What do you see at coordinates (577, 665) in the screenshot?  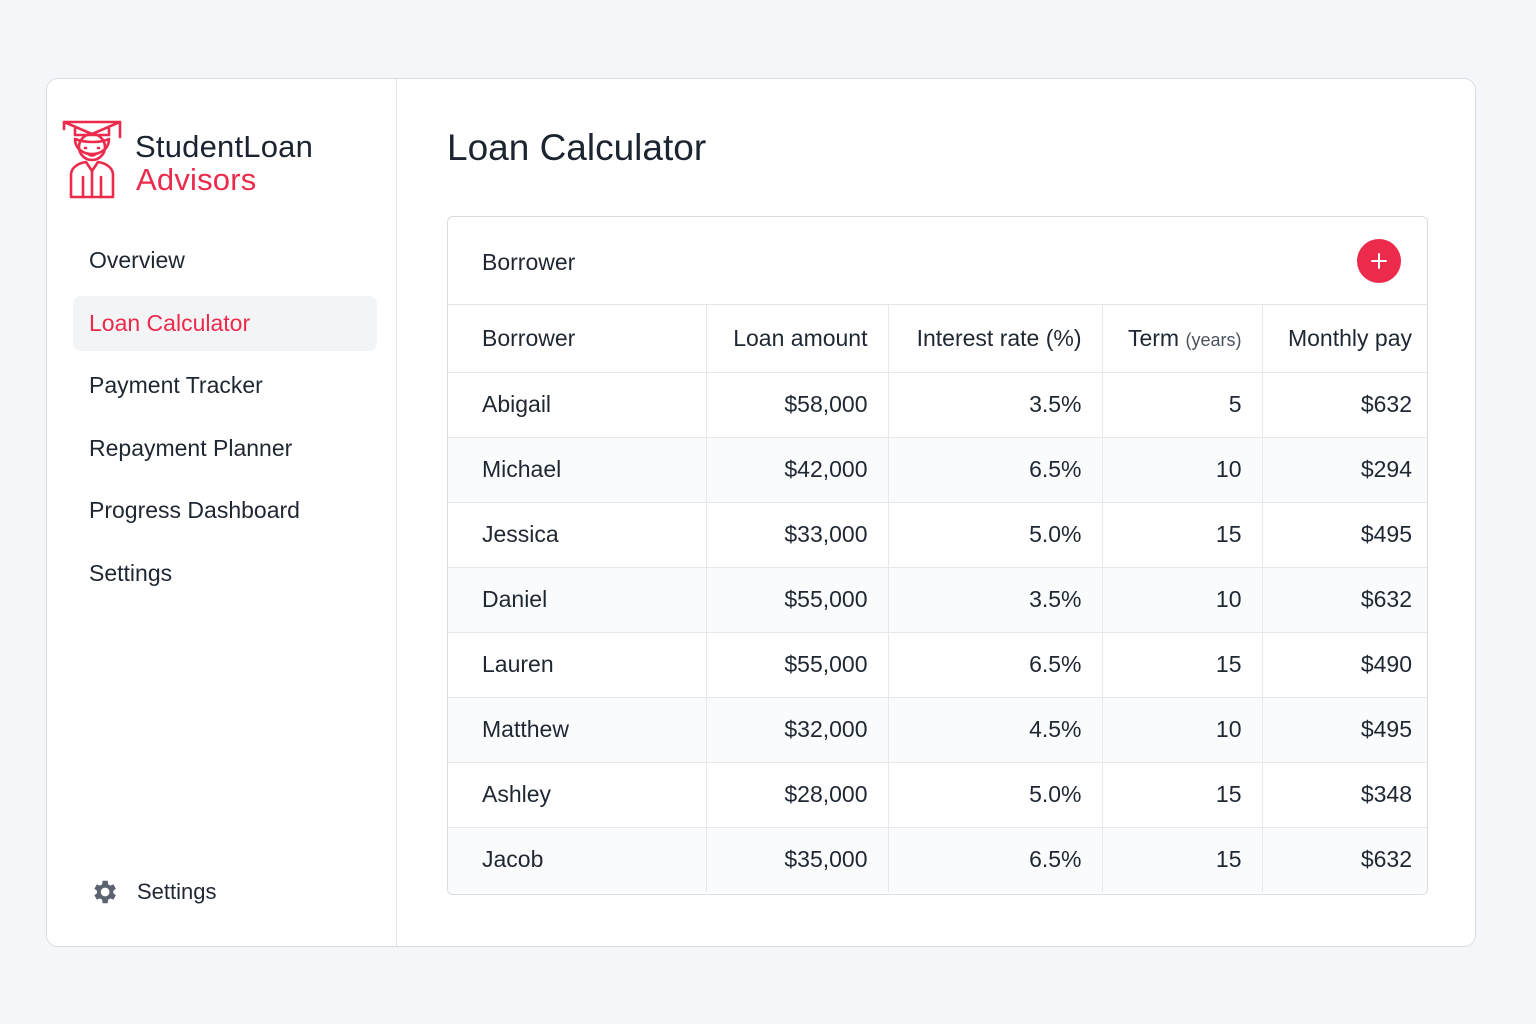 I see `cell-borrower: Lauren` at bounding box center [577, 665].